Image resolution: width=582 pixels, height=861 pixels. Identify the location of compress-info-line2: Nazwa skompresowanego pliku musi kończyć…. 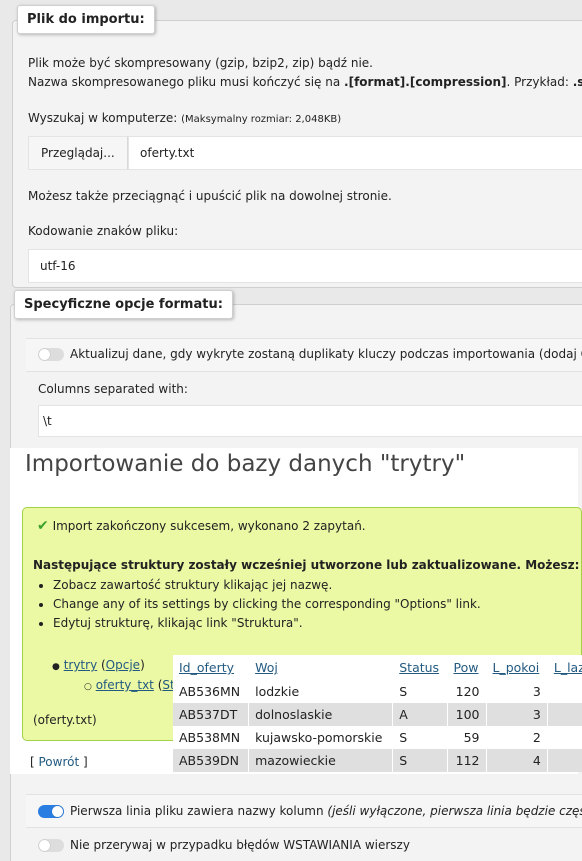
(305, 82).